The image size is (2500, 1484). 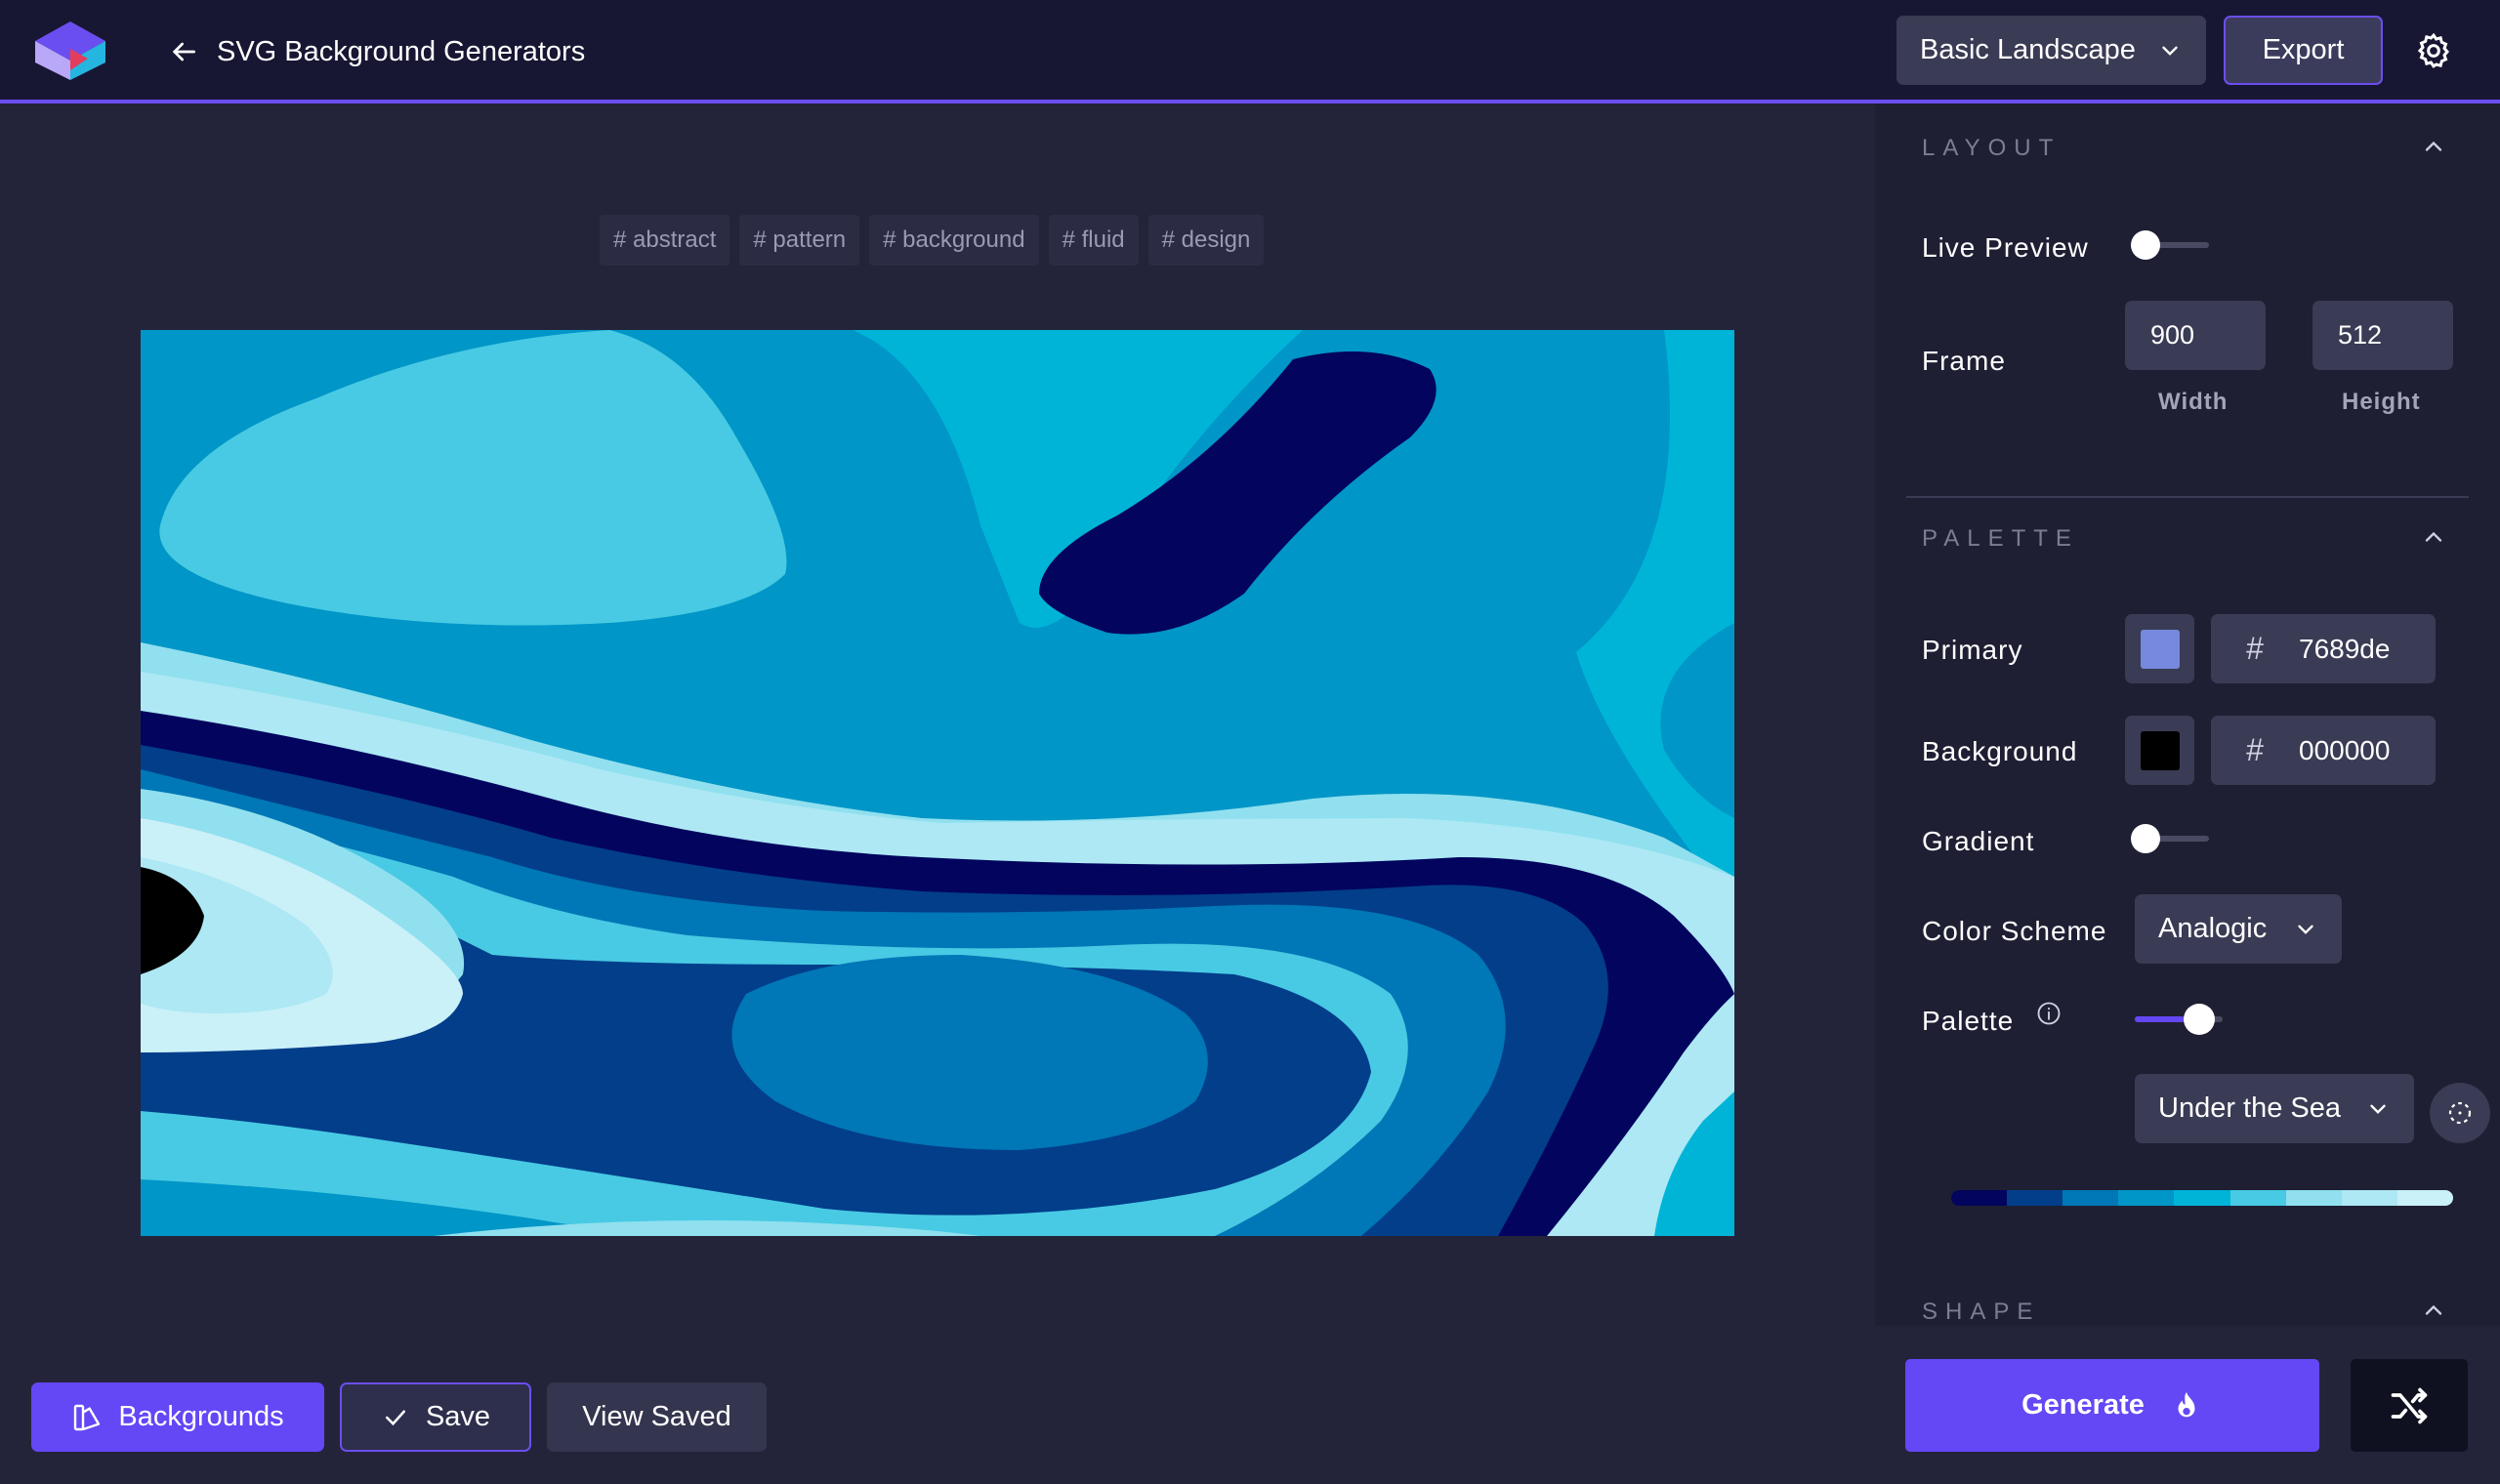 I want to click on color-scheme-select: Analogic, so click(x=2238, y=929).